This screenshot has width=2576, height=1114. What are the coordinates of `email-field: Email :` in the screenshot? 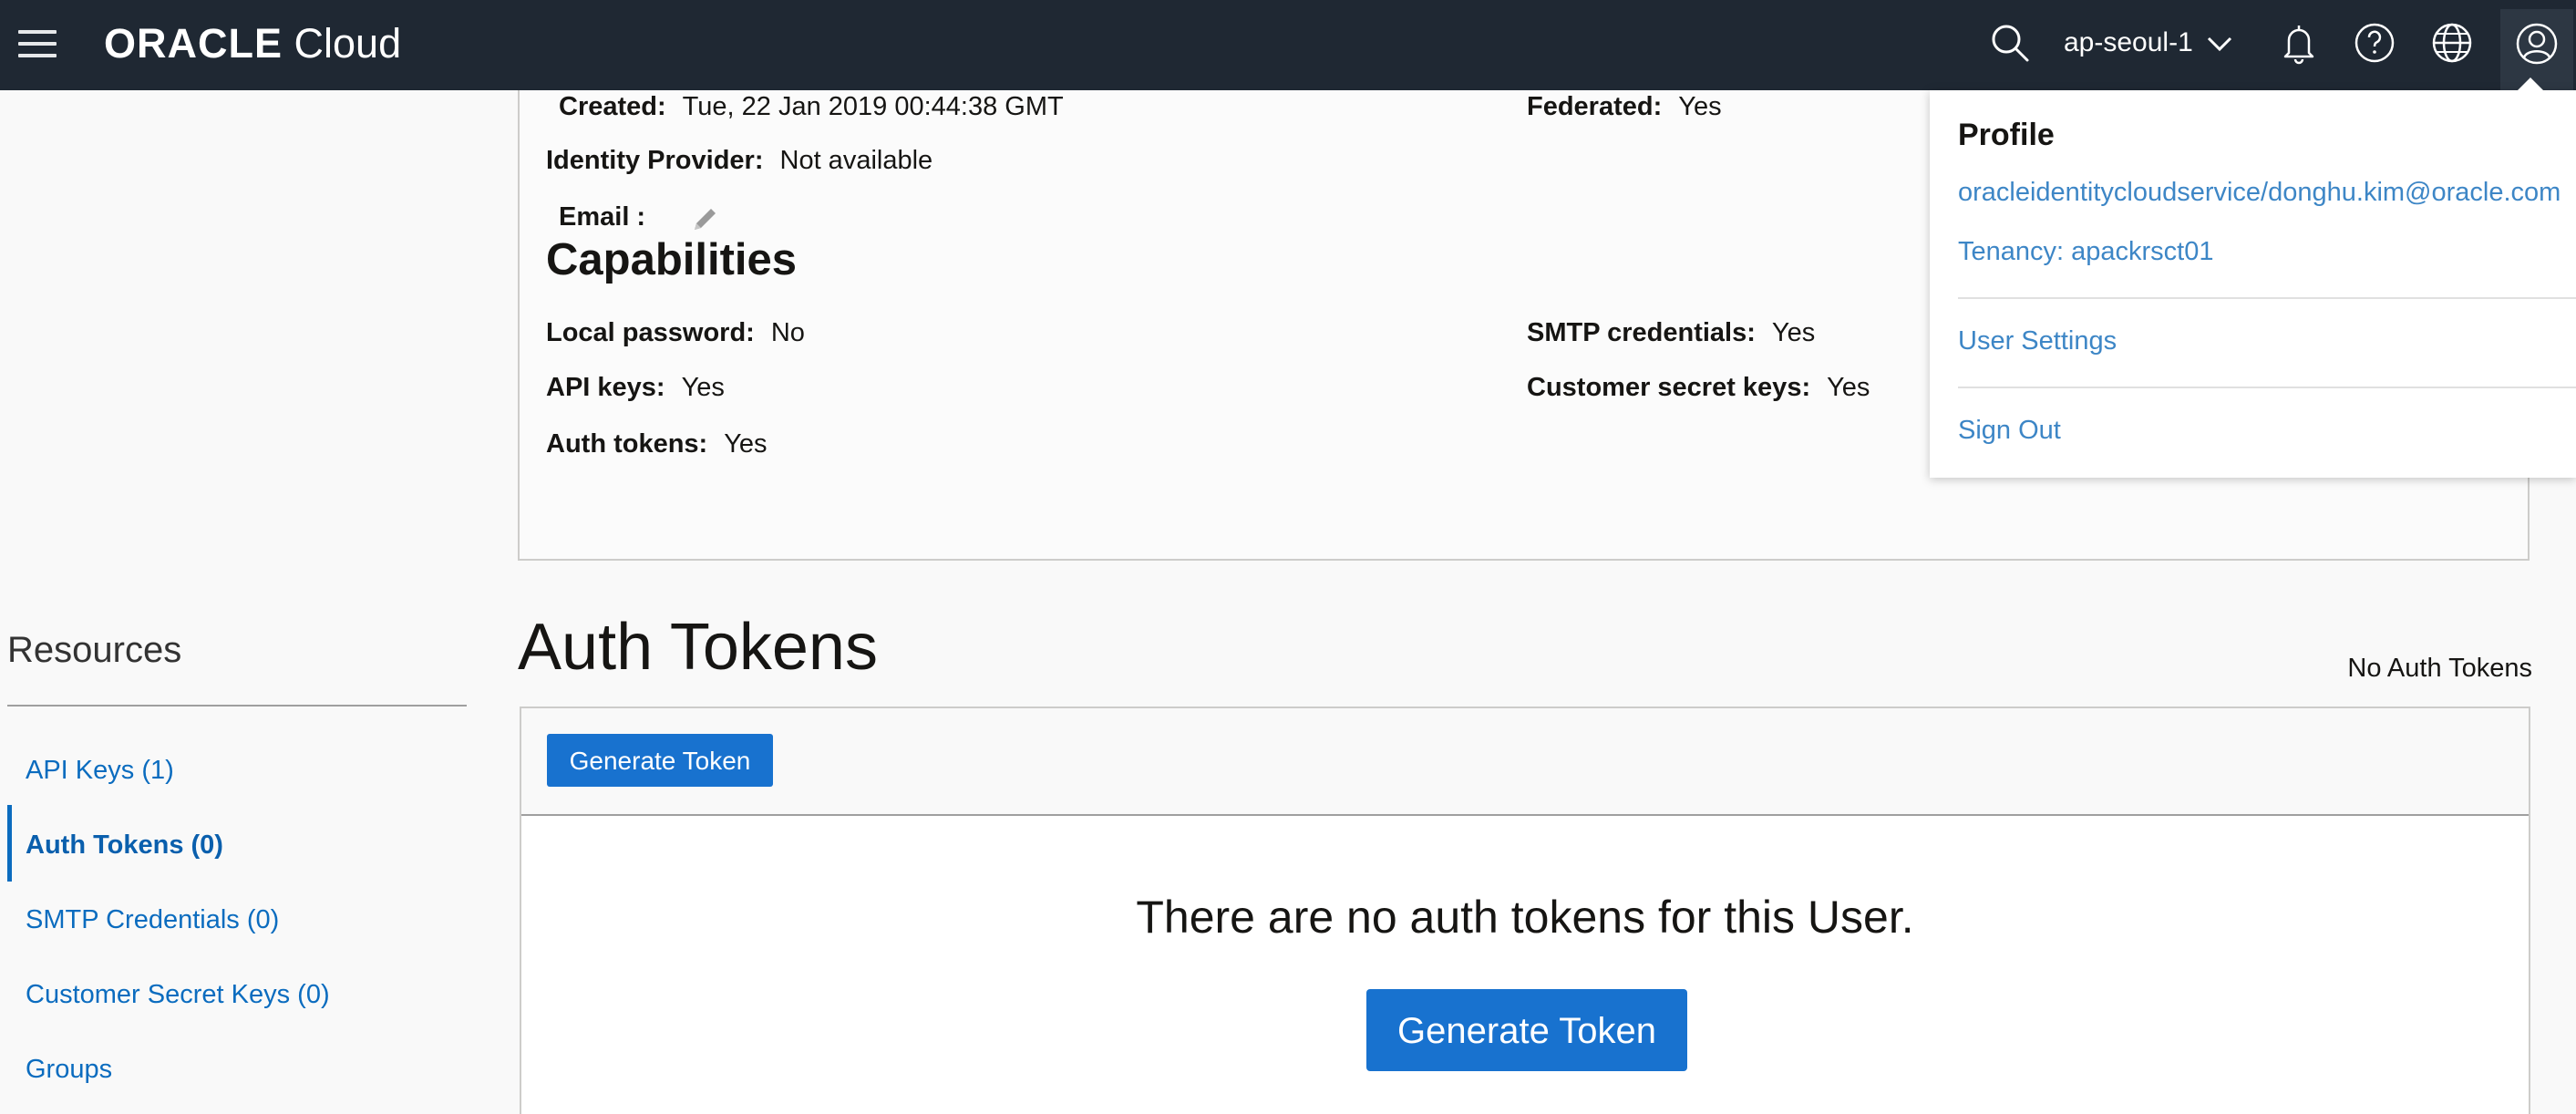 It's located at (610, 217).